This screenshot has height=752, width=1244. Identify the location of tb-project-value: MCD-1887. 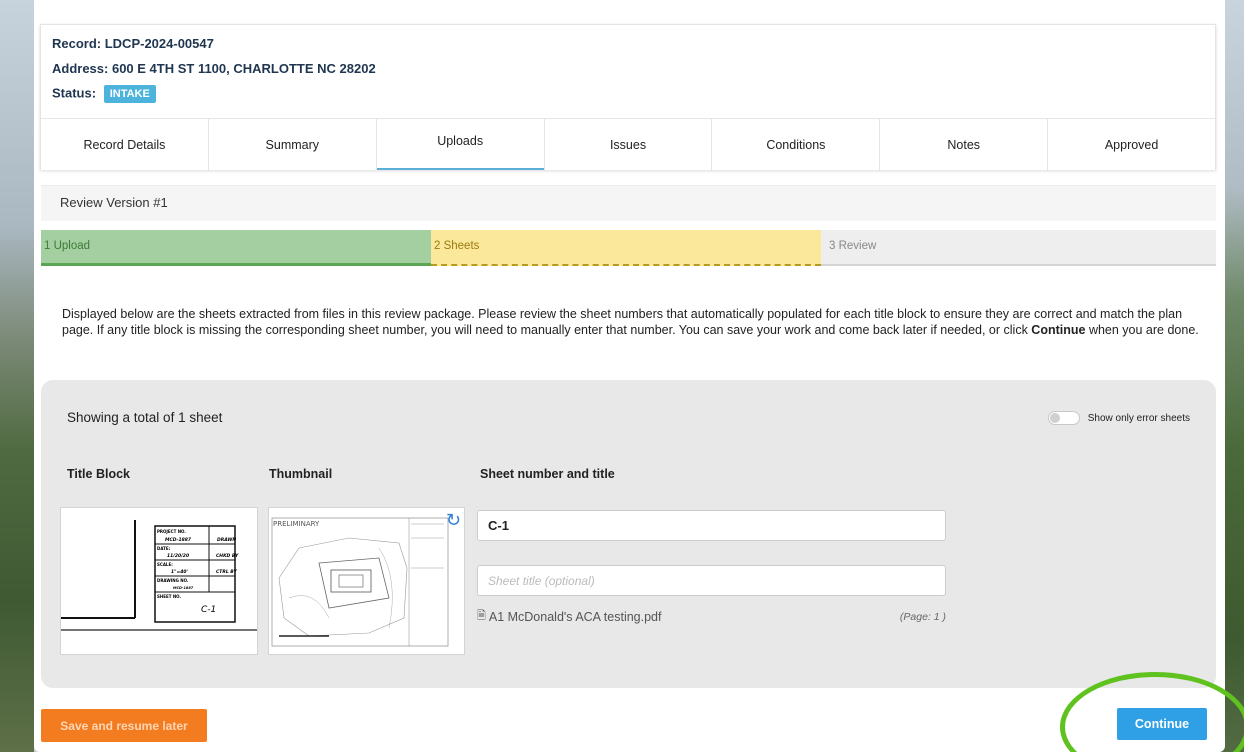
(178, 540).